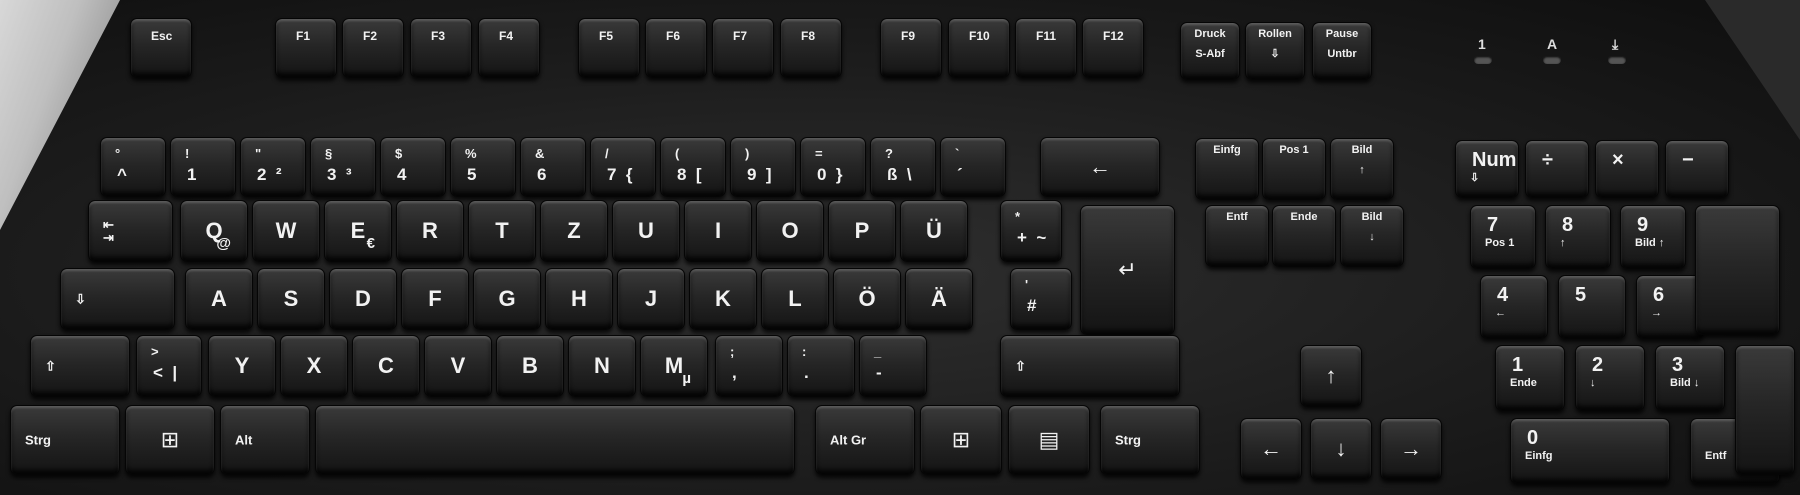 This screenshot has height=495, width=1800. What do you see at coordinates (790, 231) in the screenshot?
I see `key-letter: O` at bounding box center [790, 231].